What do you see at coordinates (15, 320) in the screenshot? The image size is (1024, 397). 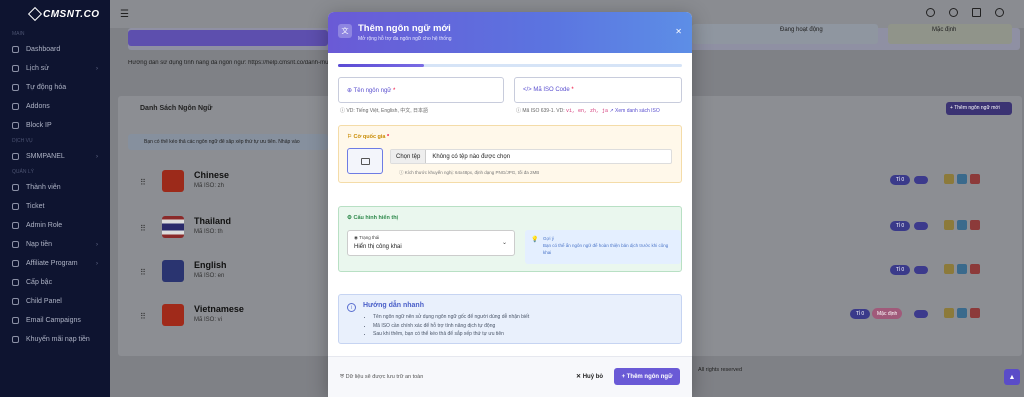 I see `mail-icon` at bounding box center [15, 320].